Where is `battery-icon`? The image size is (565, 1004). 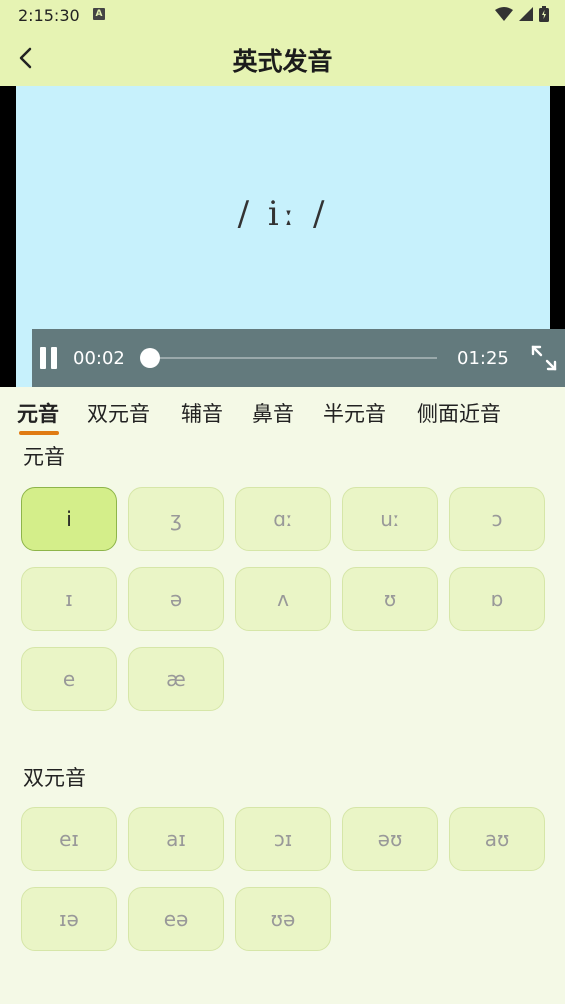
battery-icon is located at coordinates (544, 14).